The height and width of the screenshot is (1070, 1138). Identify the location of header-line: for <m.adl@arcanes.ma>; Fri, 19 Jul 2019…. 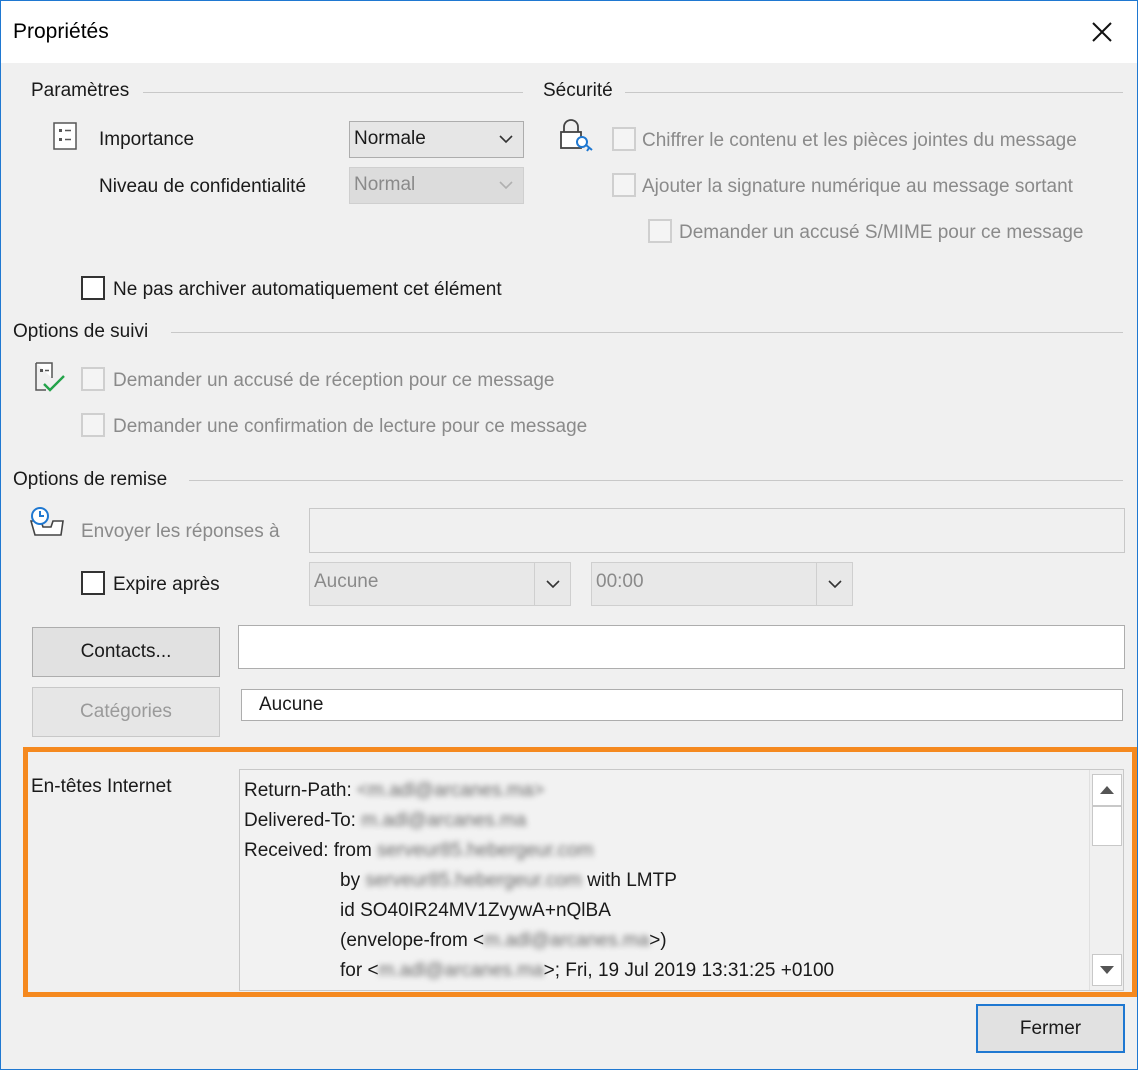
(587, 970).